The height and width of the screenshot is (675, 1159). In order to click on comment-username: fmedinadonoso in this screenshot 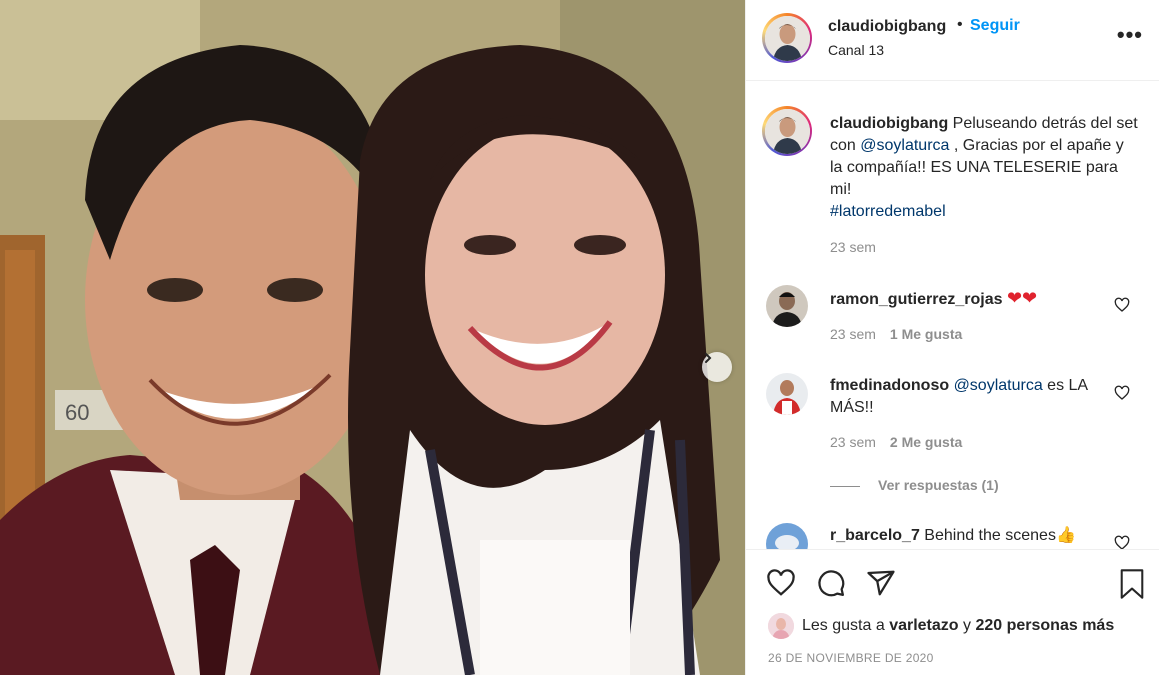, I will do `click(889, 385)`.